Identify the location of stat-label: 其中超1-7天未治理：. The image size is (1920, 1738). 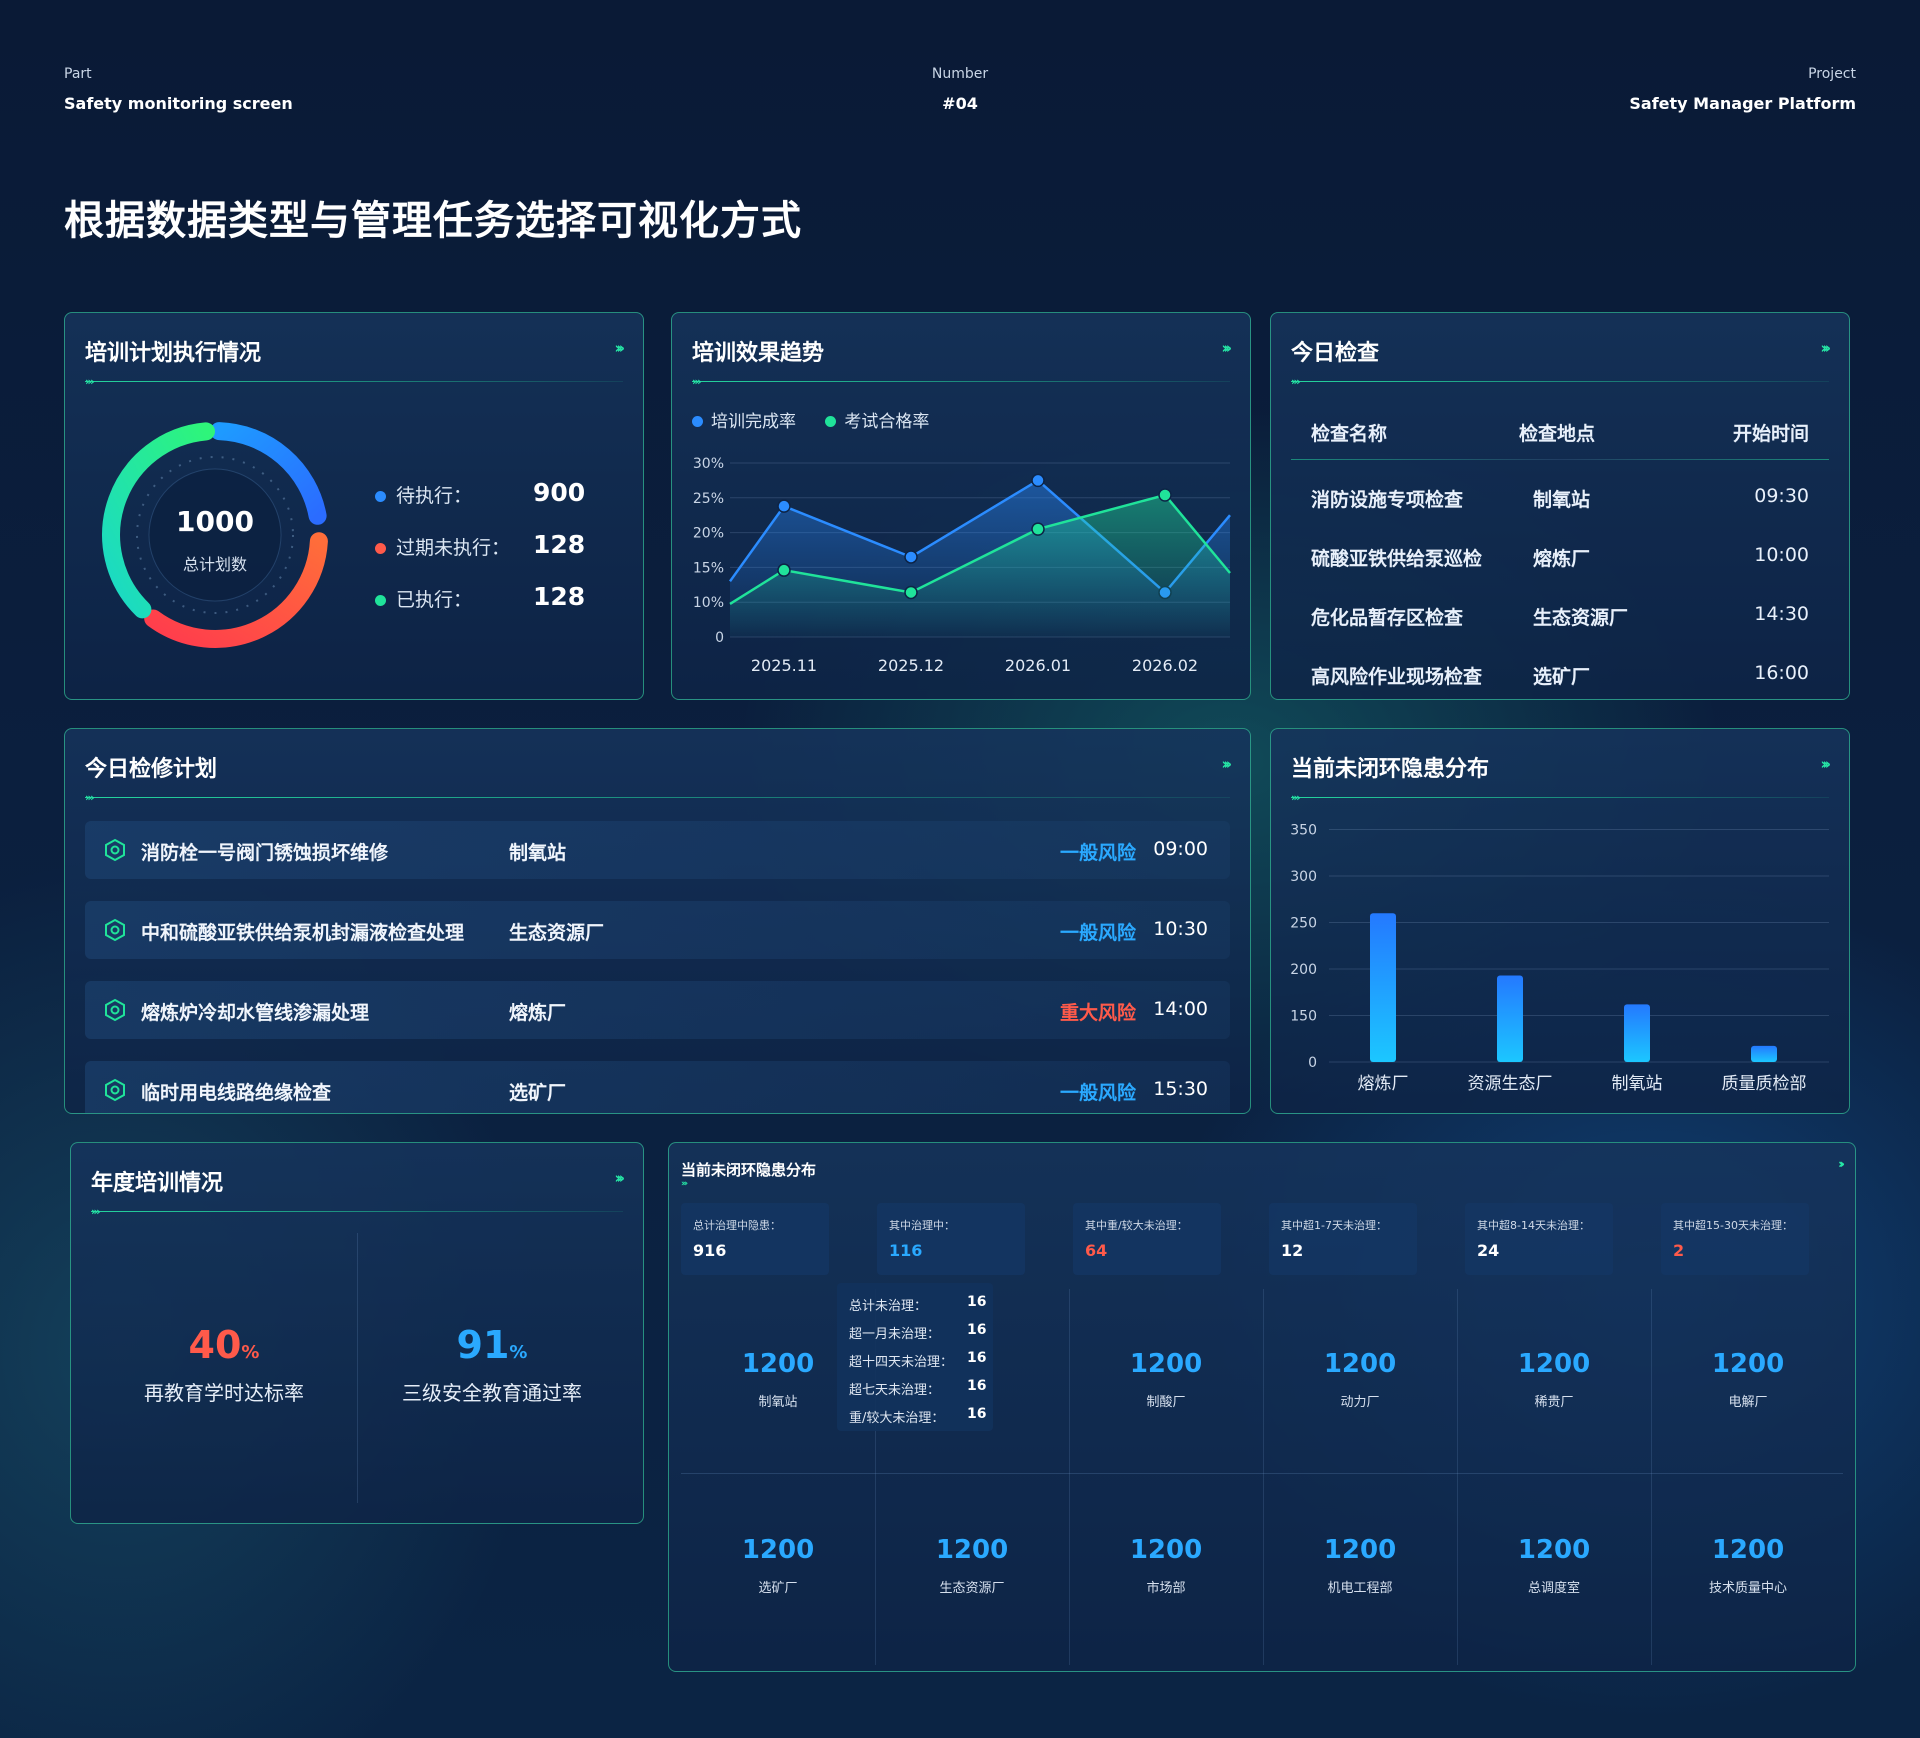
(1334, 1225).